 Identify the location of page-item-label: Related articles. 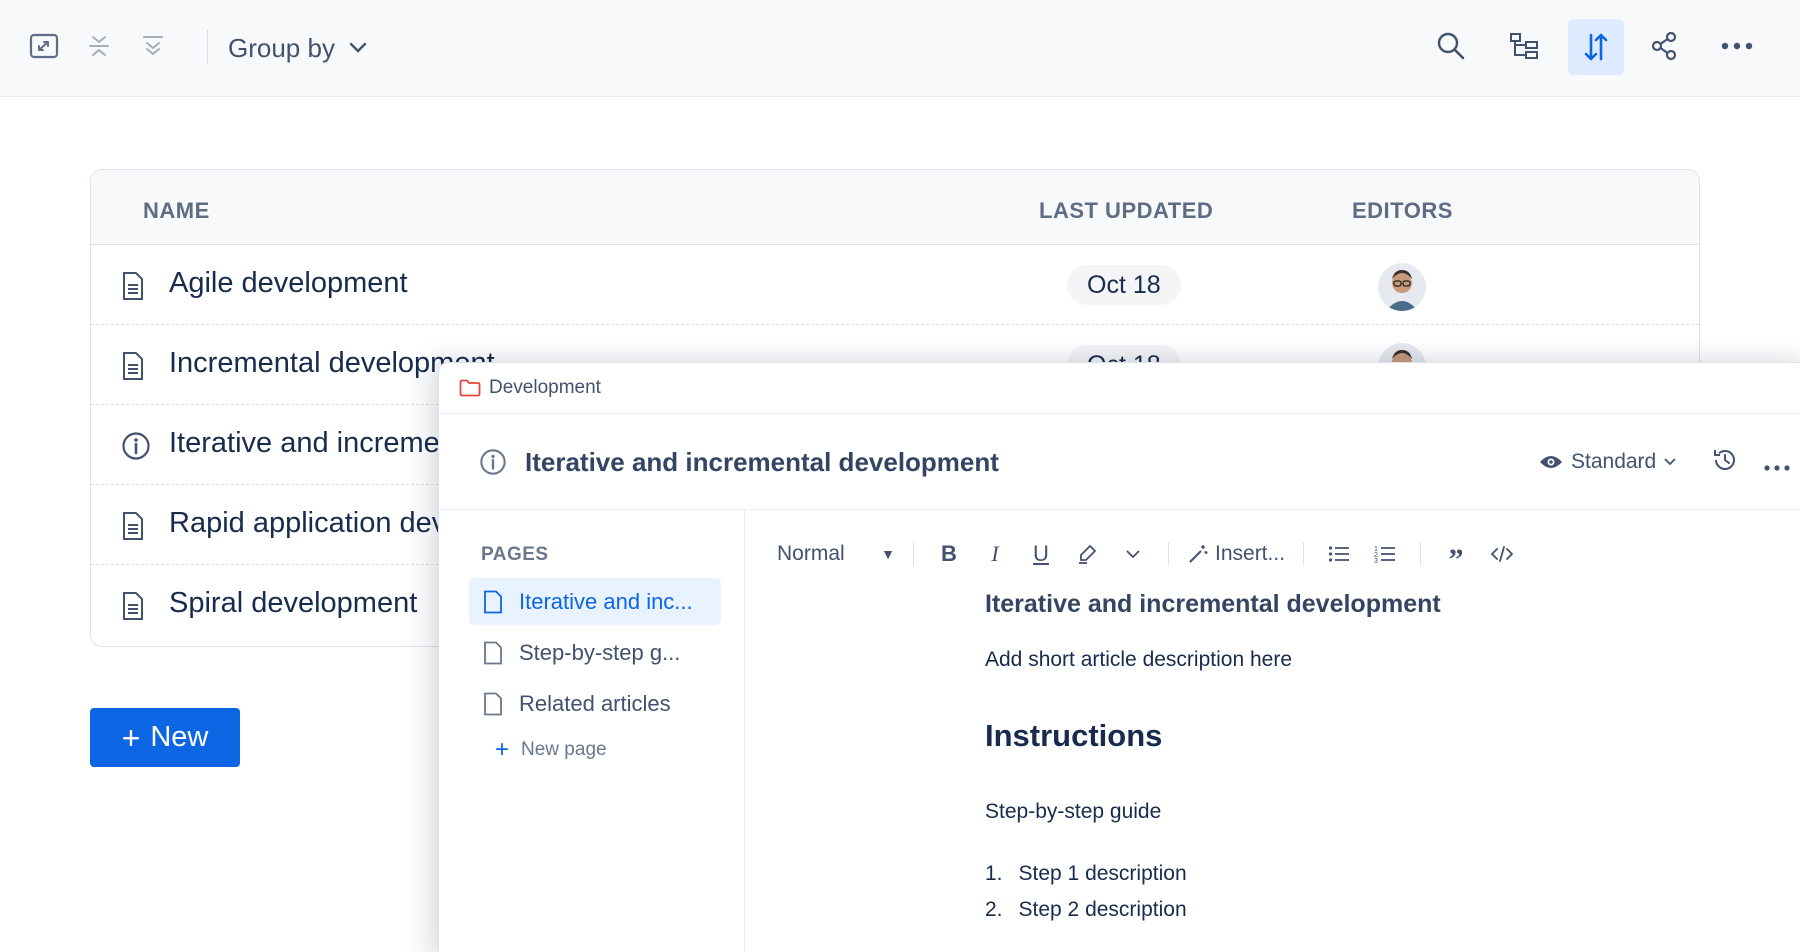
(595, 703).